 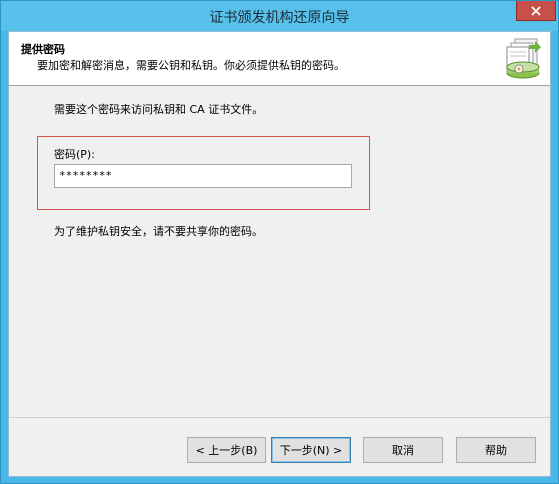 I want to click on window-title: 证书颁发机构还原向导, so click(x=279, y=18).